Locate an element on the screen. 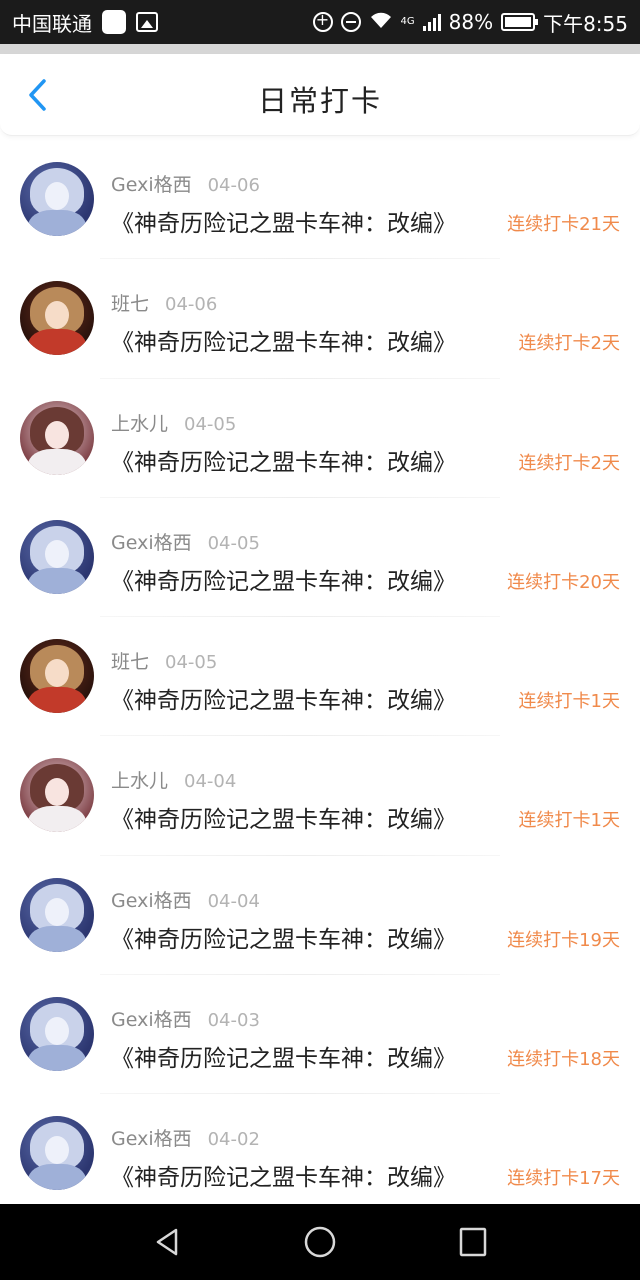  navigation-bar is located at coordinates (320, 1242).